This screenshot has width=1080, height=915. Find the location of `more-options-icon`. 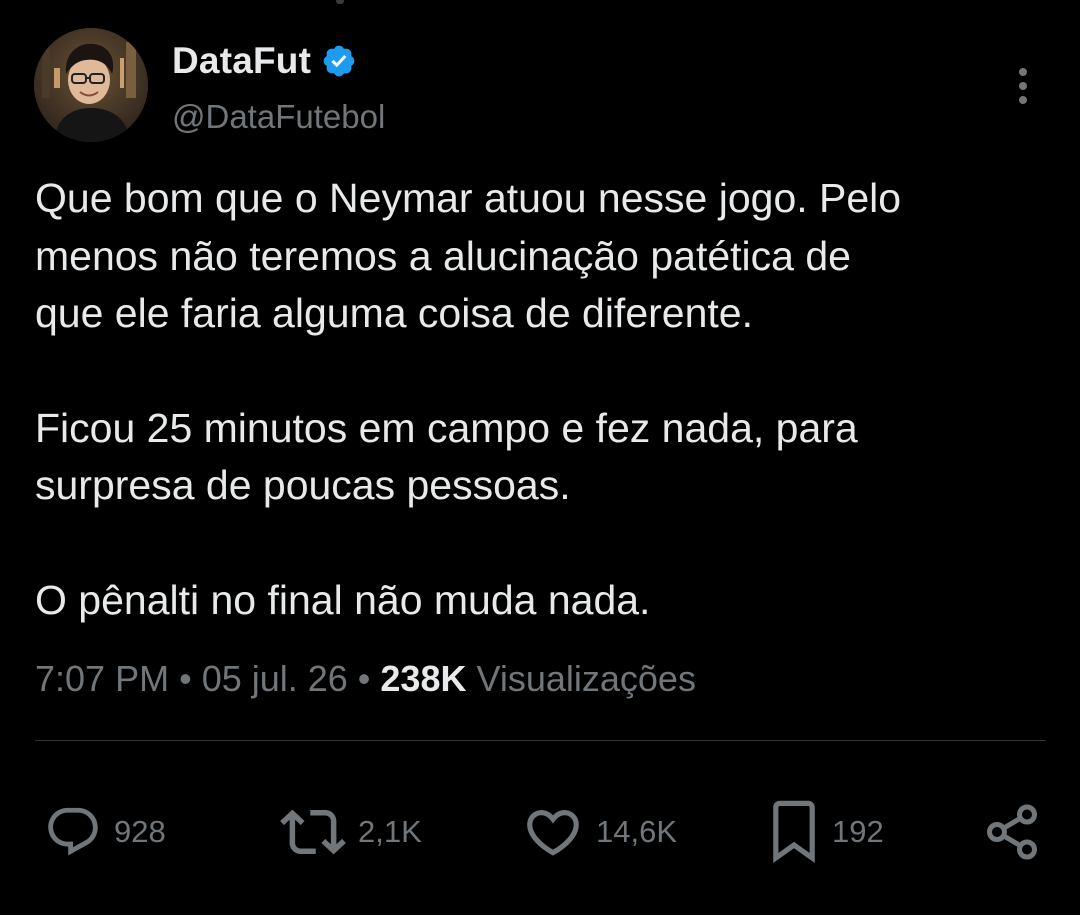

more-options-icon is located at coordinates (1023, 88).